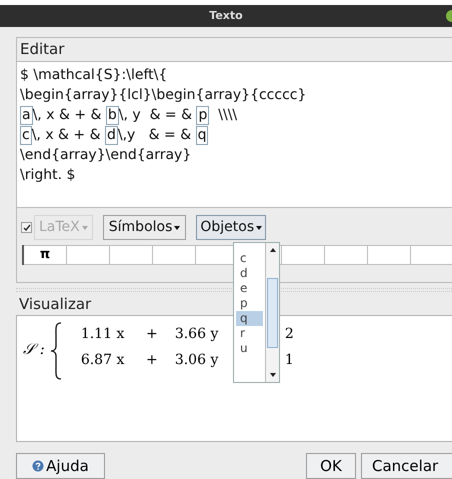  What do you see at coordinates (249, 318) in the screenshot?
I see `list-item: q` at bounding box center [249, 318].